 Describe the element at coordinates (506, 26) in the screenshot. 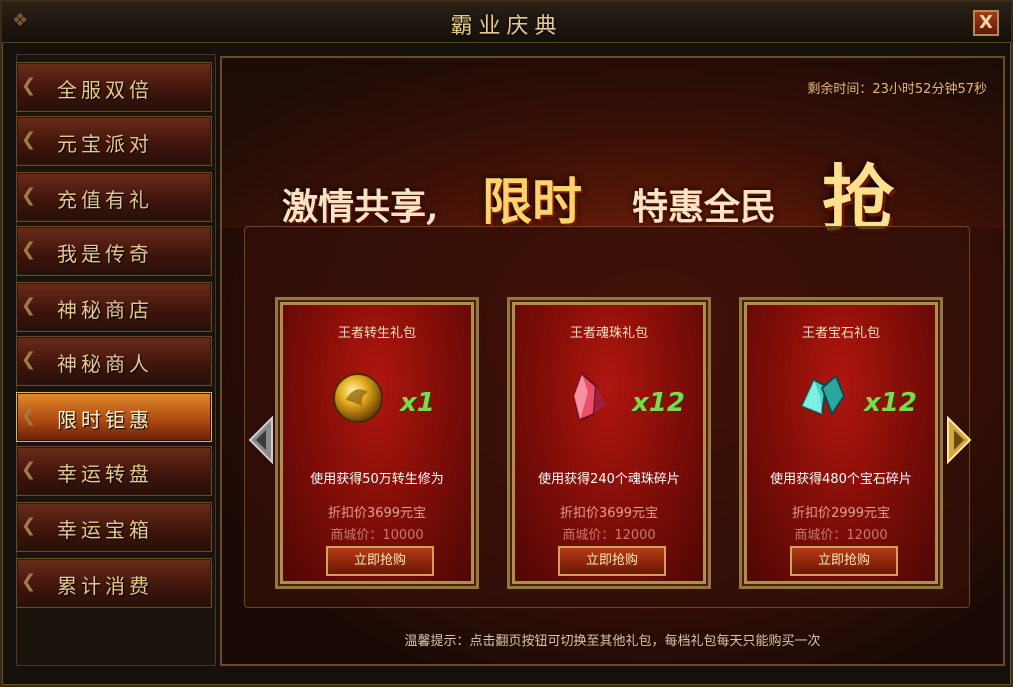

I see `window-title: 霸业庆典` at that location.